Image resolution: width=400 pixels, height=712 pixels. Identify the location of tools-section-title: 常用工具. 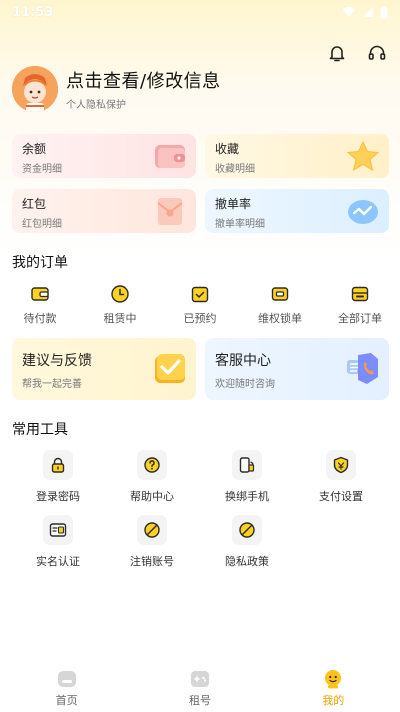
(40, 430).